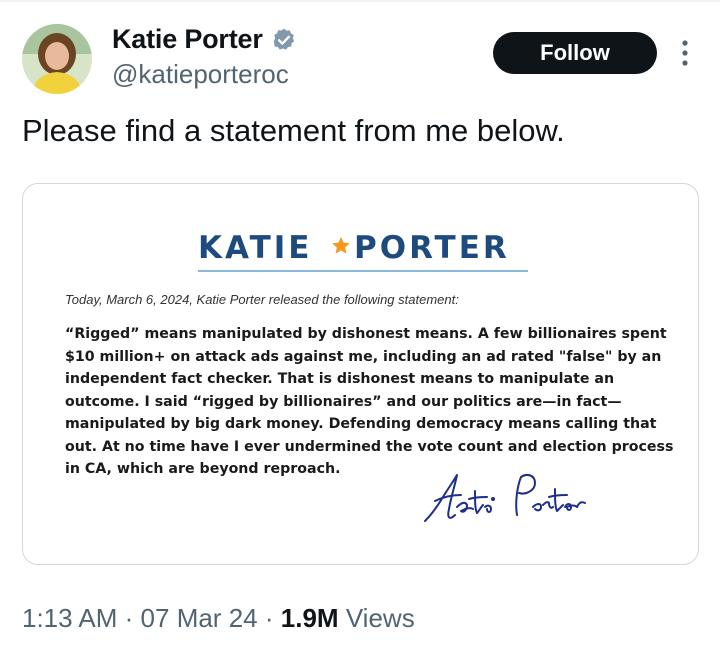  What do you see at coordinates (255, 248) in the screenshot?
I see `logo-text-left: KATIE` at bounding box center [255, 248].